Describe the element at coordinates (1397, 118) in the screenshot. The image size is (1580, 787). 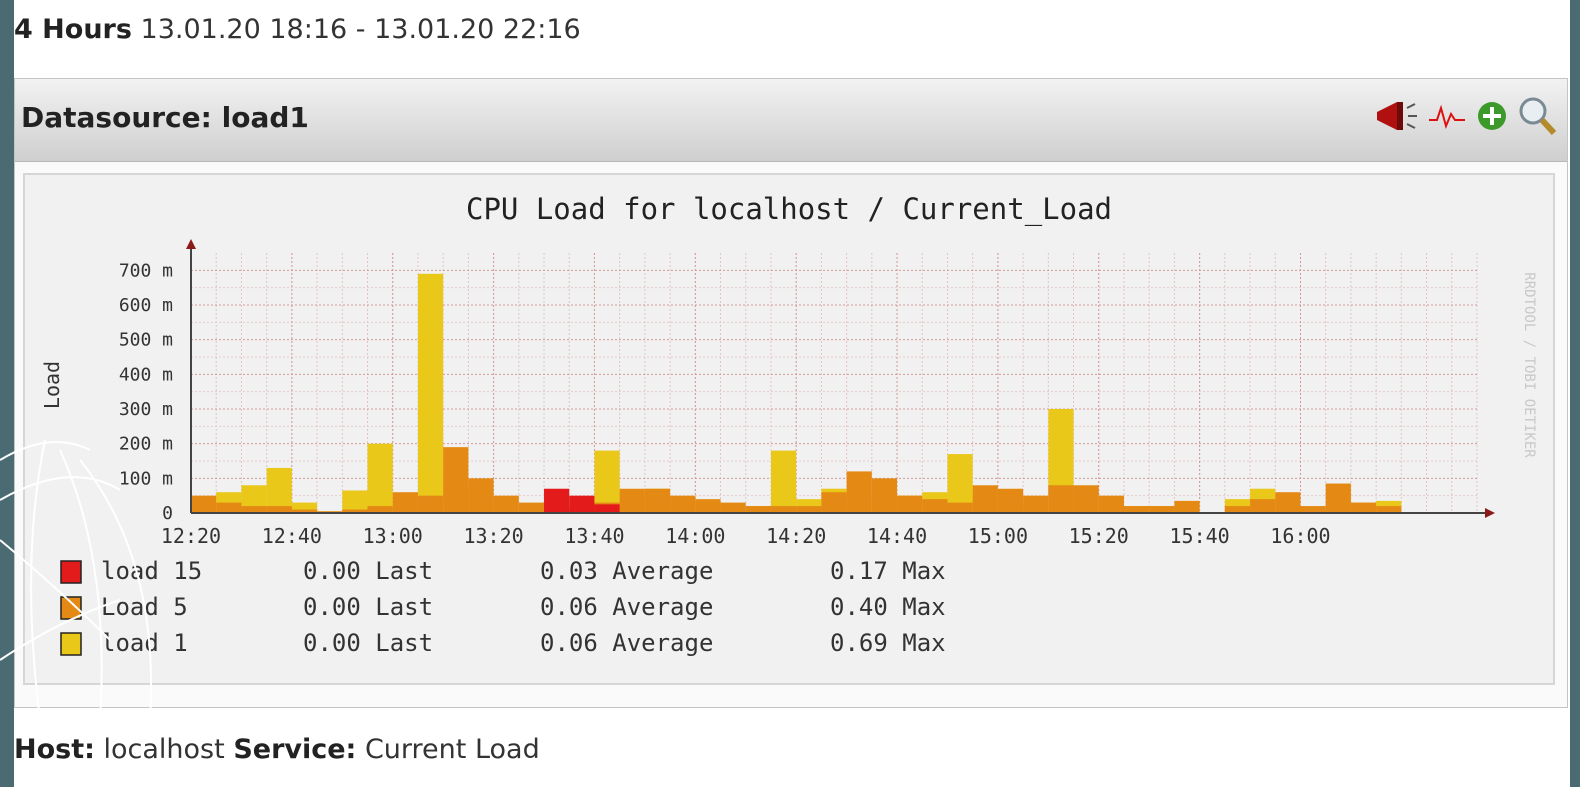
I see `alarm-horn-icon` at that location.